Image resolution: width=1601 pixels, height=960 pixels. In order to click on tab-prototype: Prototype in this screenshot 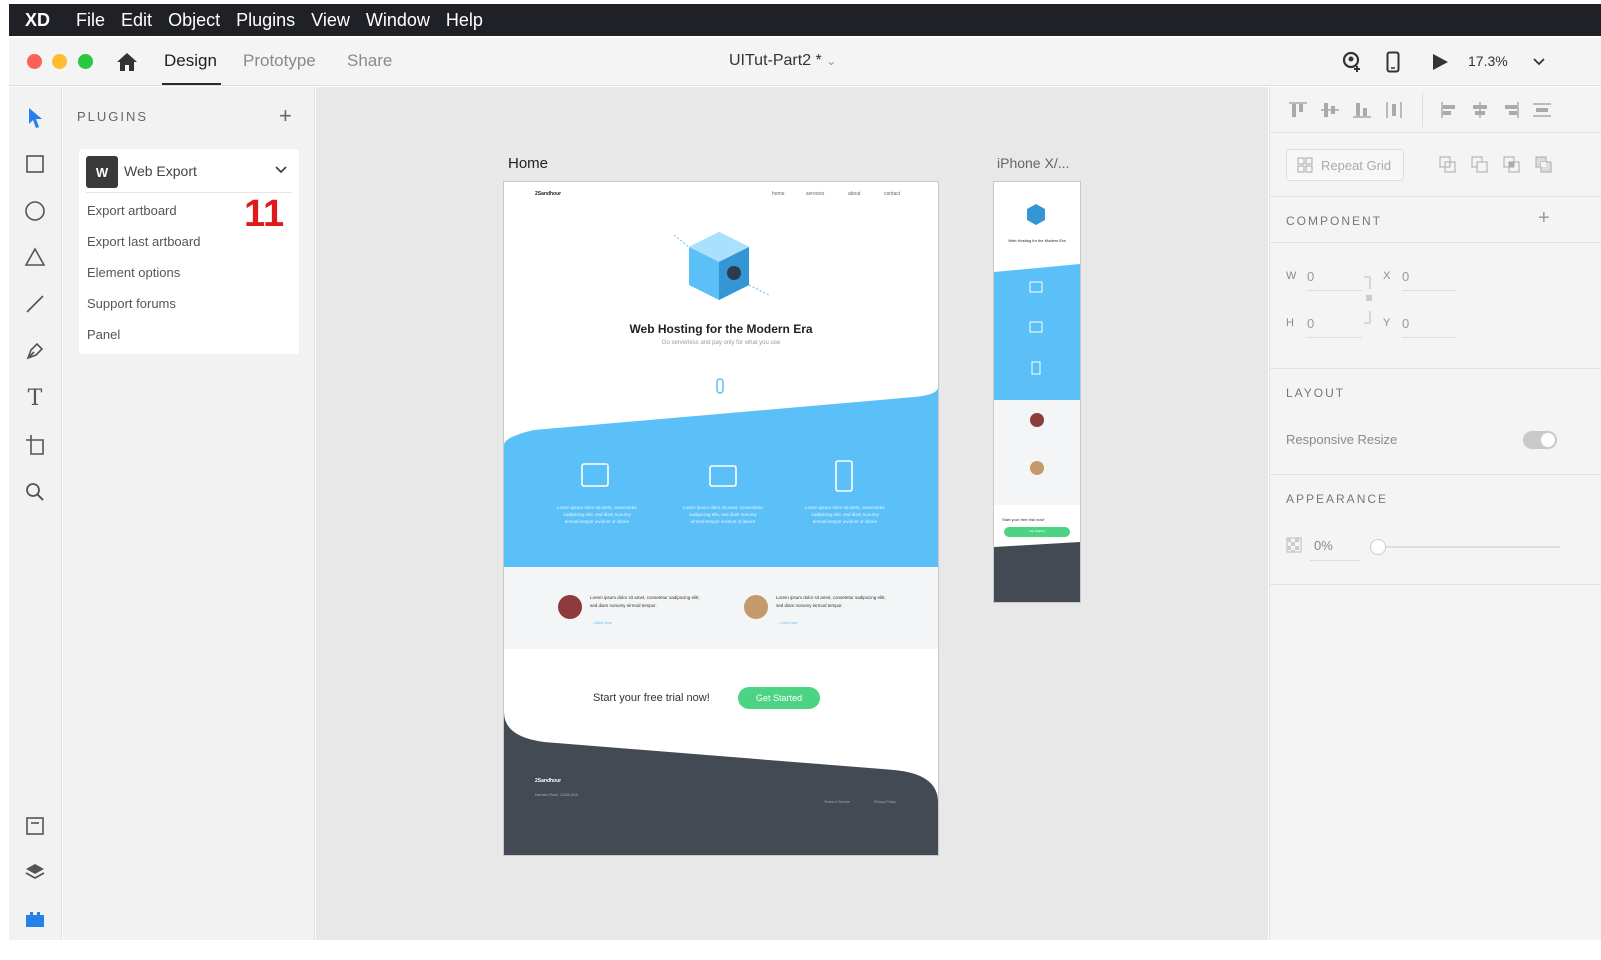, I will do `click(279, 61)`.